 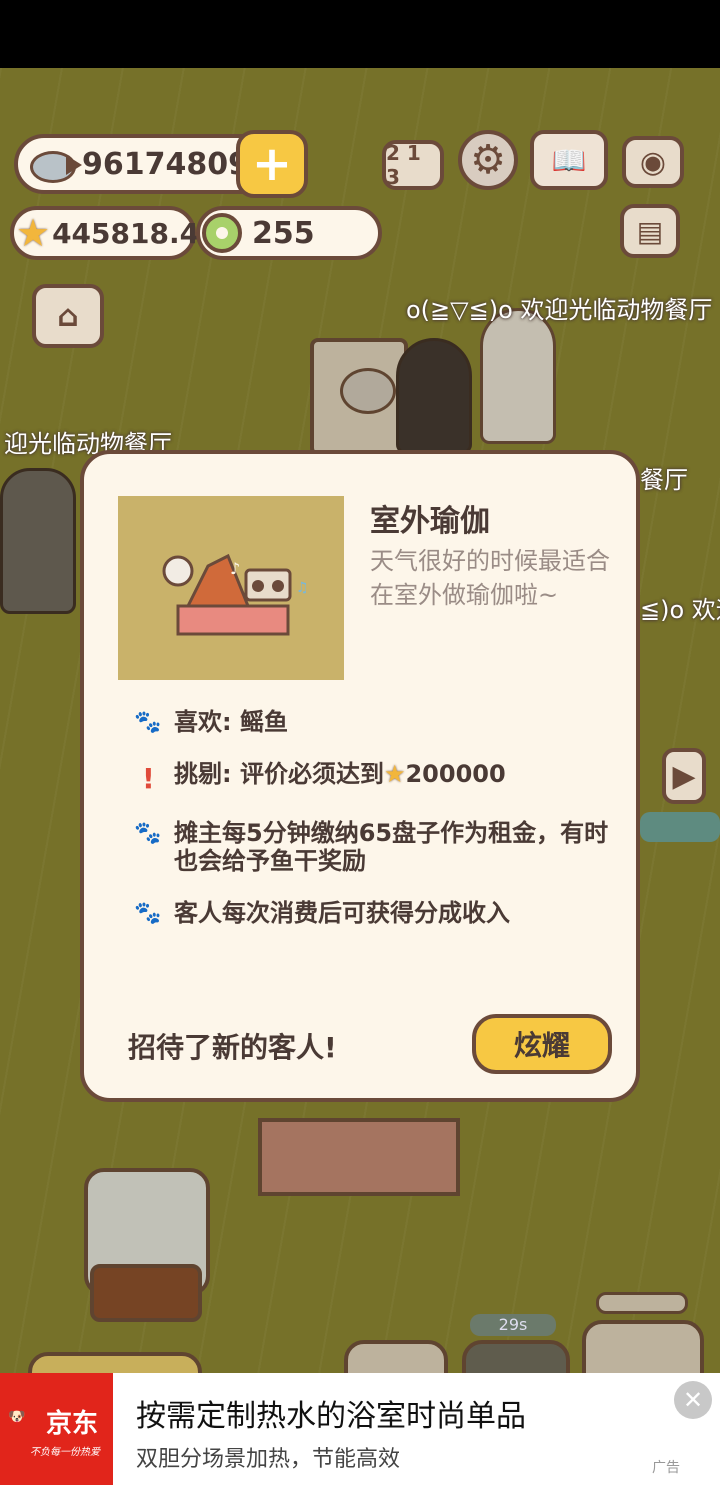 What do you see at coordinates (331, 1413) in the screenshot?
I see `ad-title: 按需定制热水的浴室时尚单品` at bounding box center [331, 1413].